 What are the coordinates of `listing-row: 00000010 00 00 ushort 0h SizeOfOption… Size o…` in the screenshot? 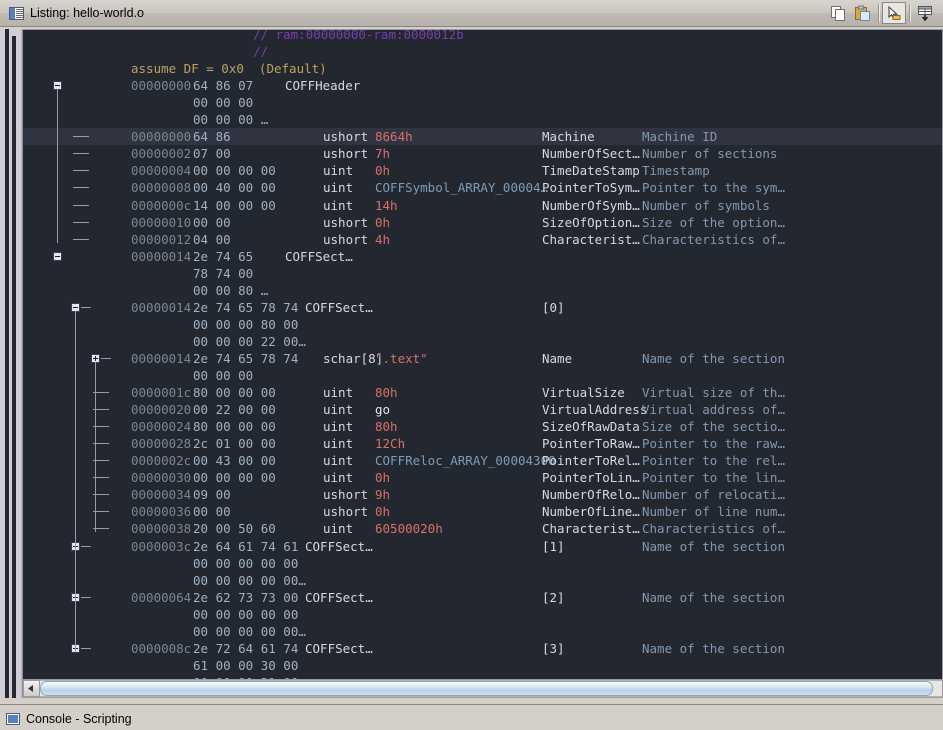 It's located at (482, 222).